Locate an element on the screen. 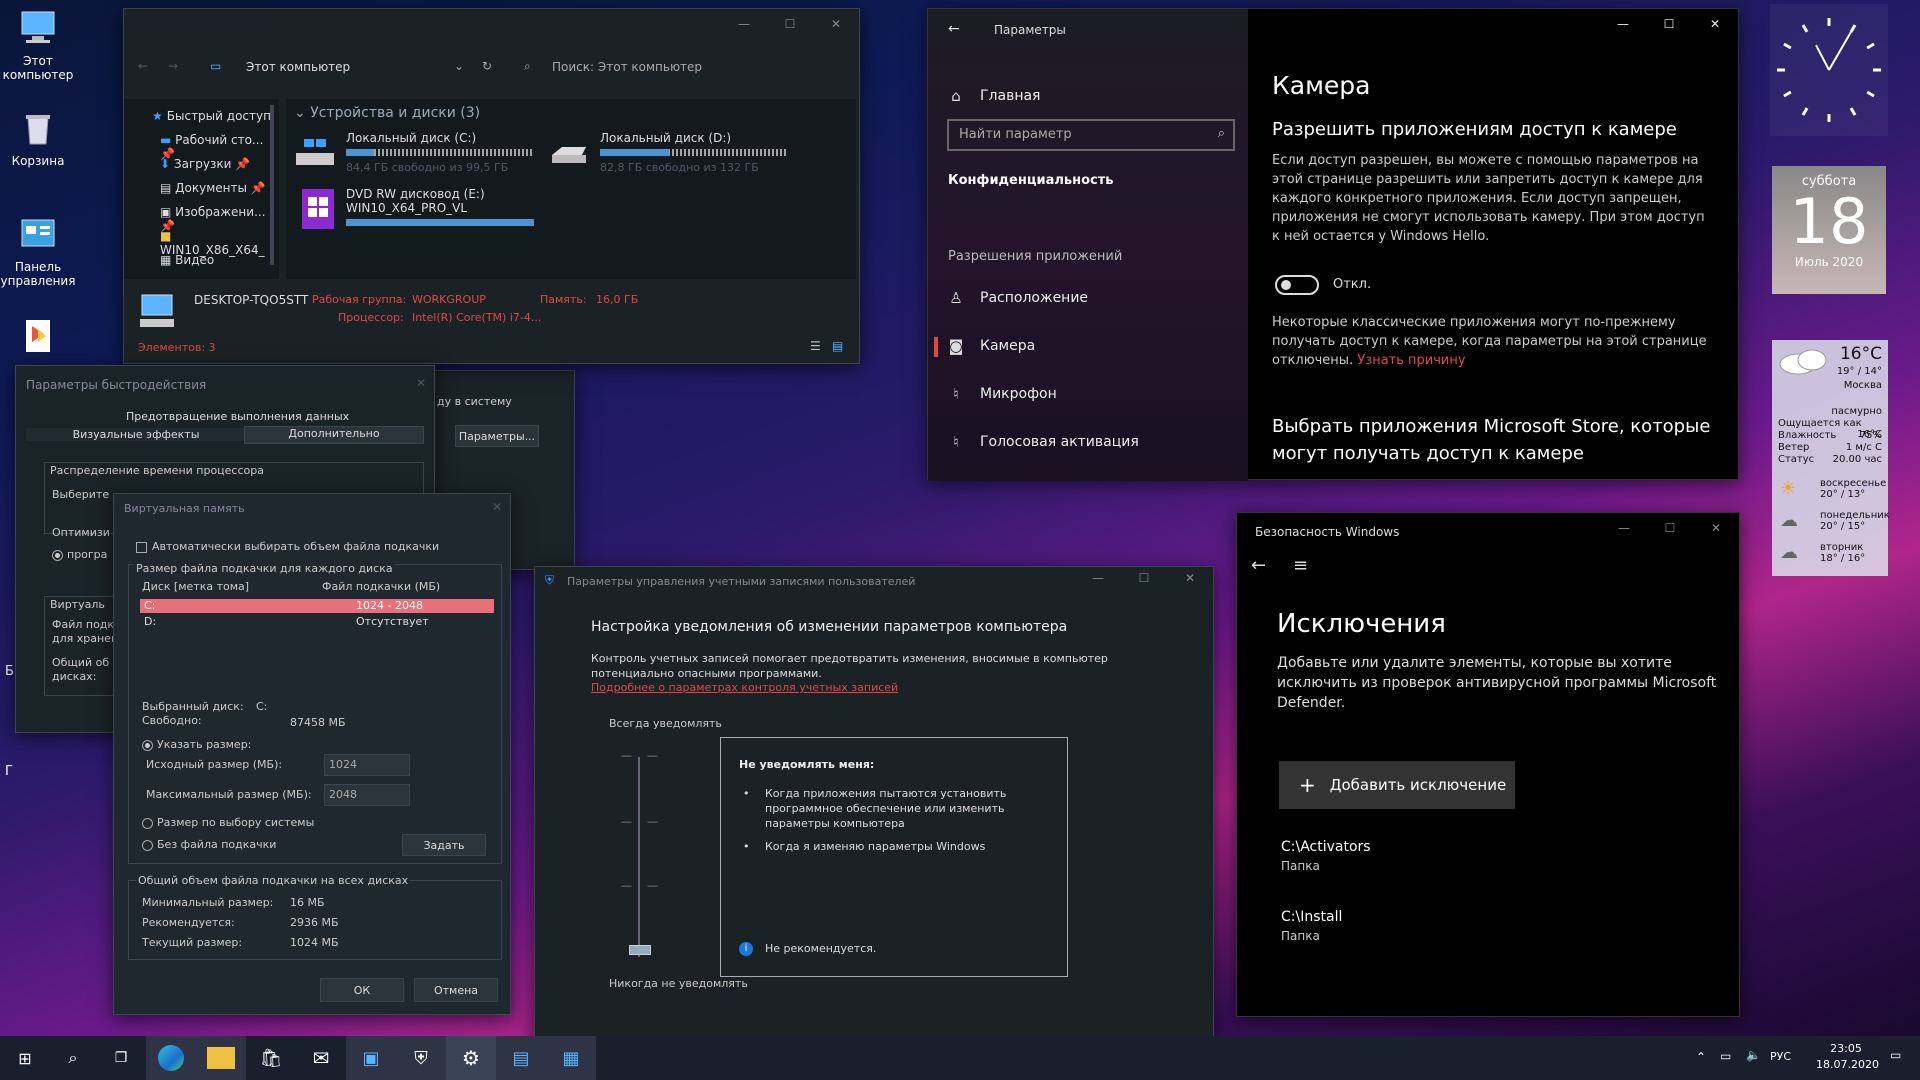 The height and width of the screenshot is (1080, 1920). taskbar-settings: ⚙ is located at coordinates (471, 1058).